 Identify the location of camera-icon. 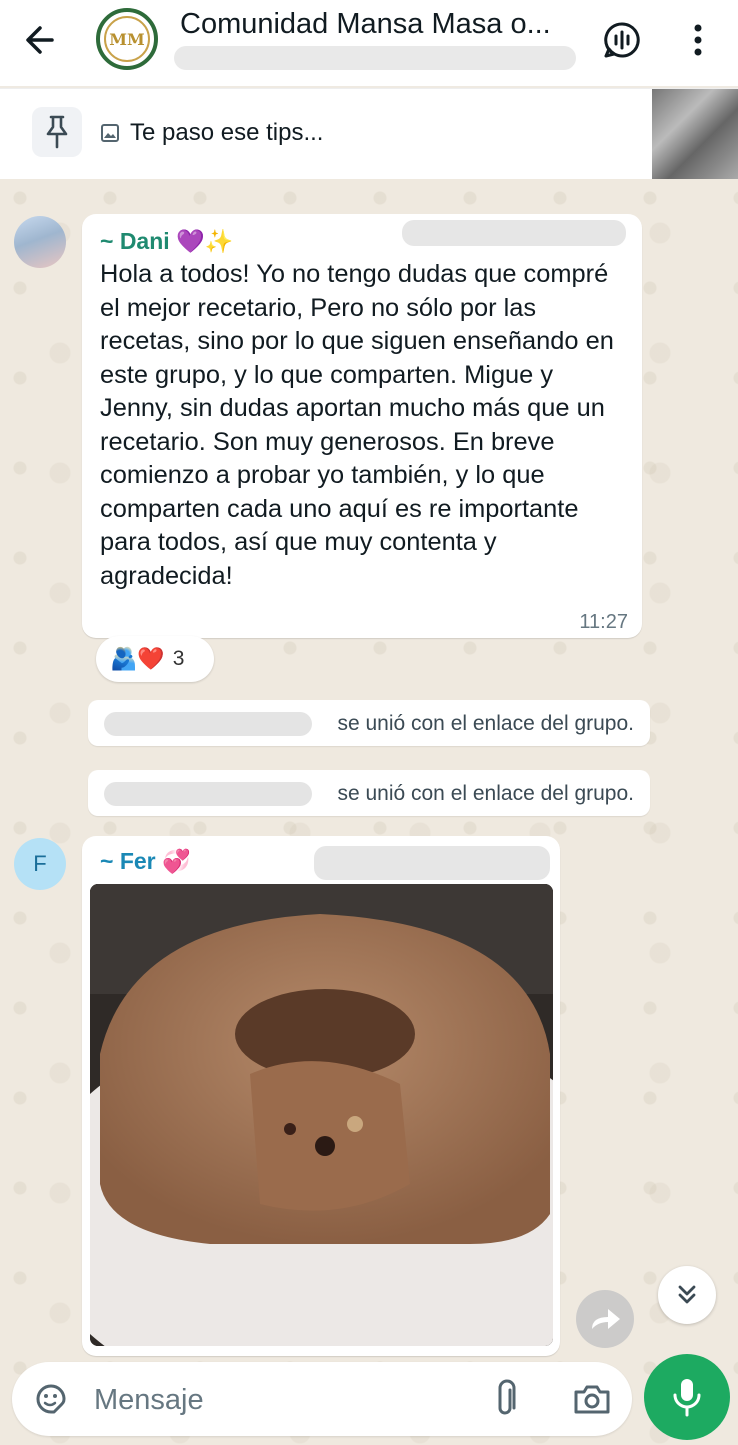
(592, 1399).